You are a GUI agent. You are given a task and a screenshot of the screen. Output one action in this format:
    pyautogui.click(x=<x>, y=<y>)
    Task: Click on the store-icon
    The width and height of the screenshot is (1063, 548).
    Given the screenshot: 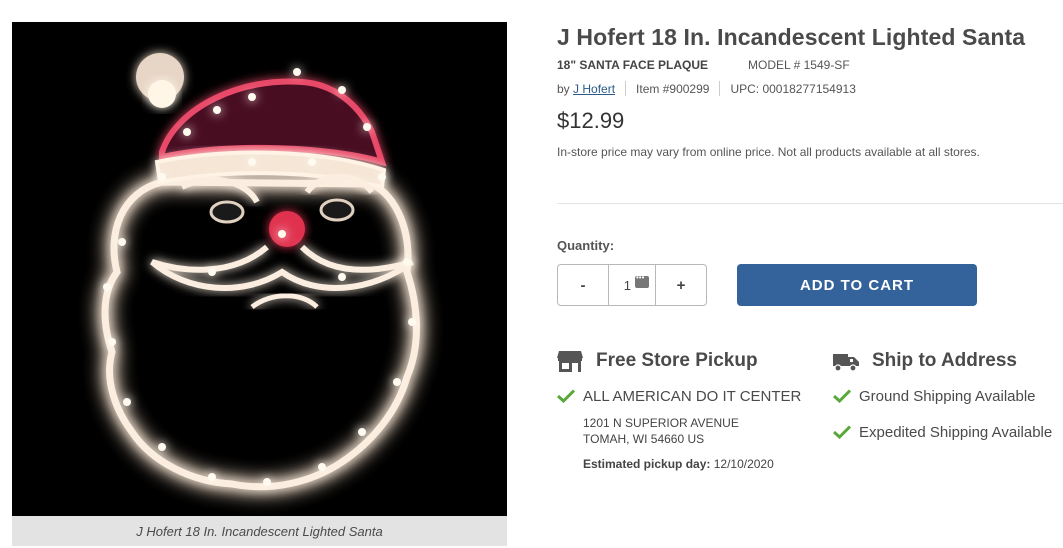 What is the action you would take?
    pyautogui.click(x=570, y=361)
    